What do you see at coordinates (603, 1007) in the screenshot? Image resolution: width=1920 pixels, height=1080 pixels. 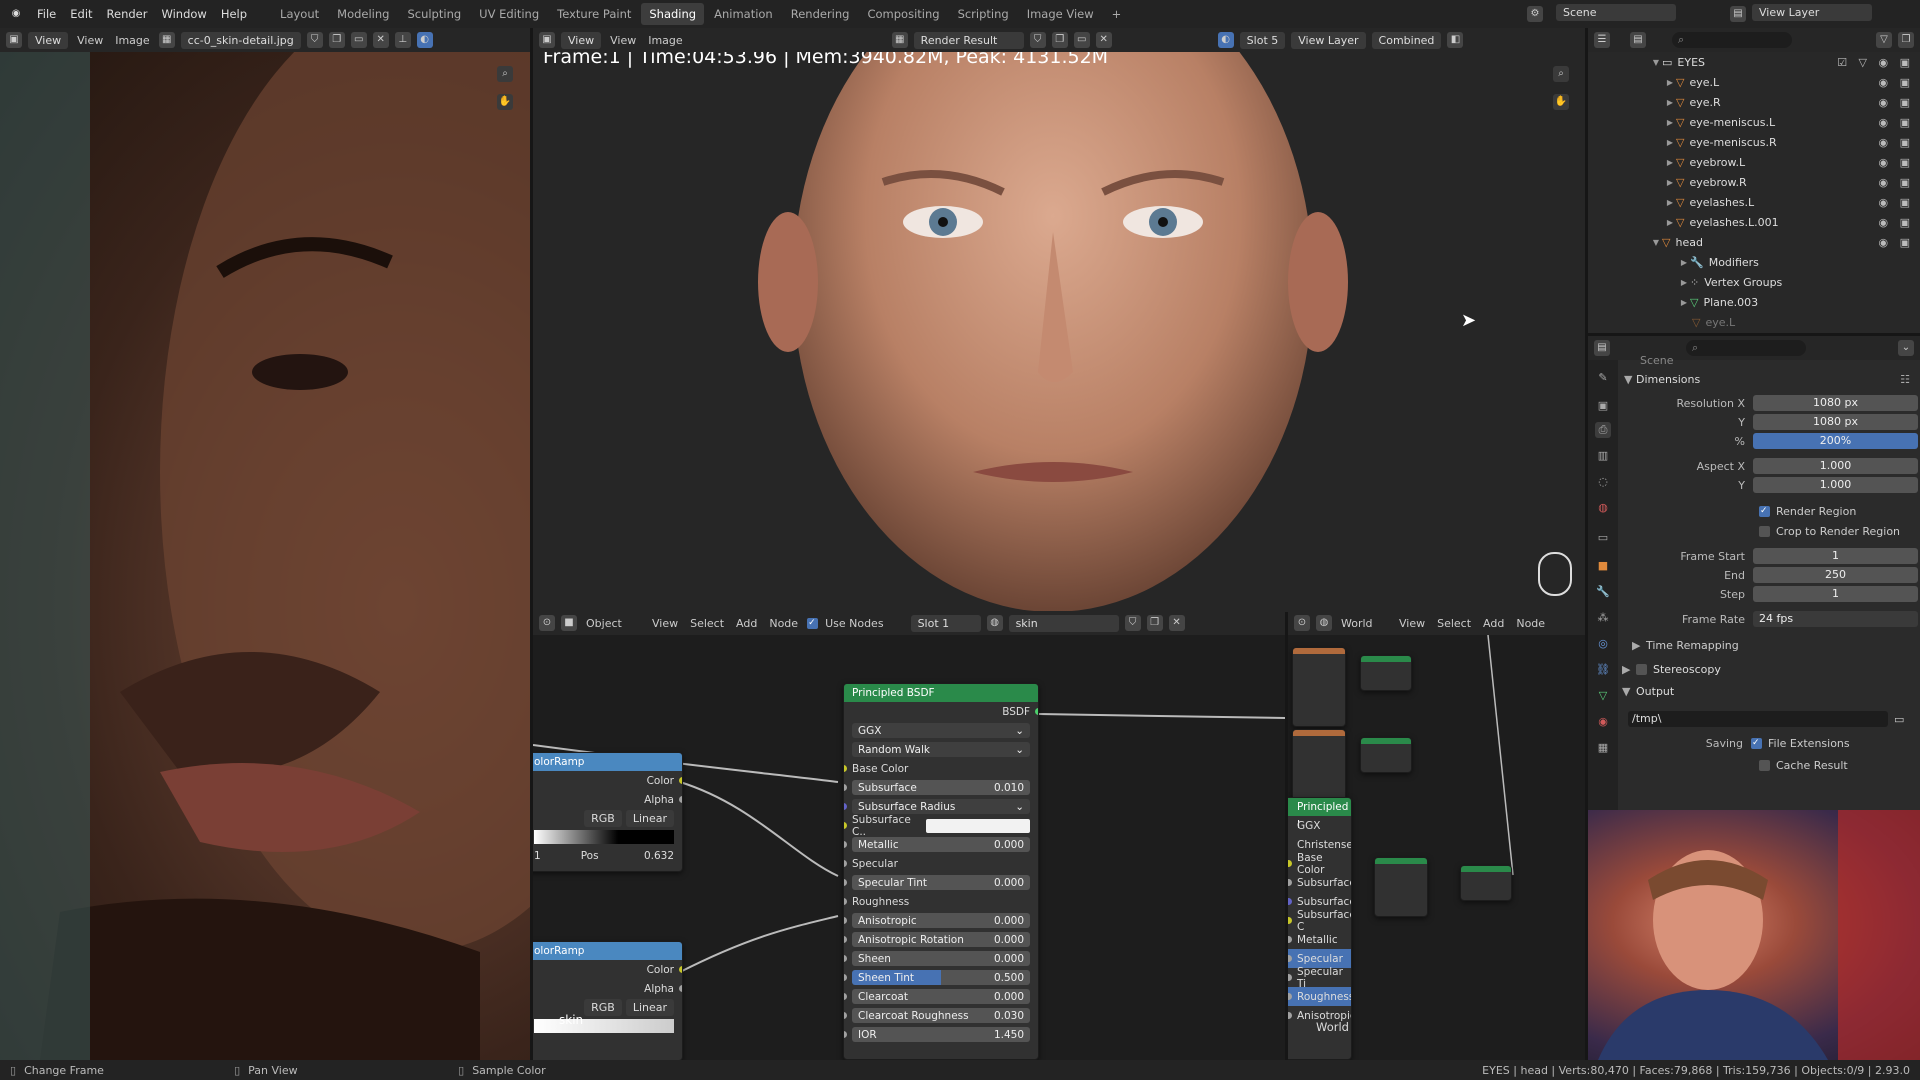 I see `color-mode-dropdown: RGB` at bounding box center [603, 1007].